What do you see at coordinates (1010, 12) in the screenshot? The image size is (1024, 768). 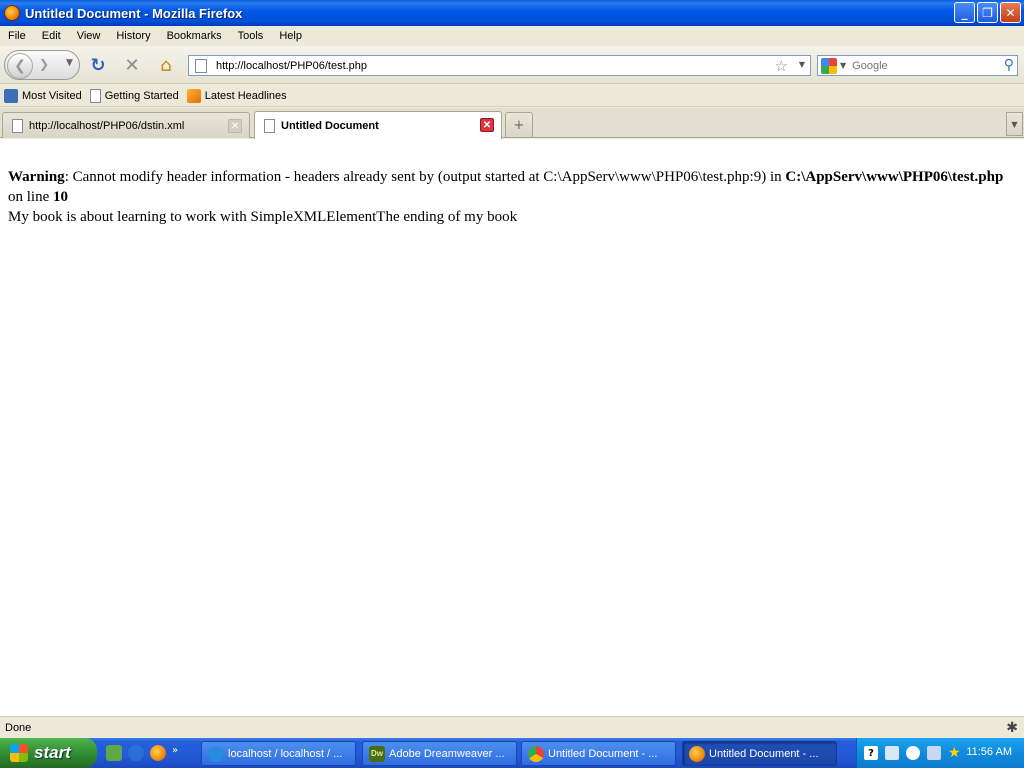 I see `close-window-button: ✕` at bounding box center [1010, 12].